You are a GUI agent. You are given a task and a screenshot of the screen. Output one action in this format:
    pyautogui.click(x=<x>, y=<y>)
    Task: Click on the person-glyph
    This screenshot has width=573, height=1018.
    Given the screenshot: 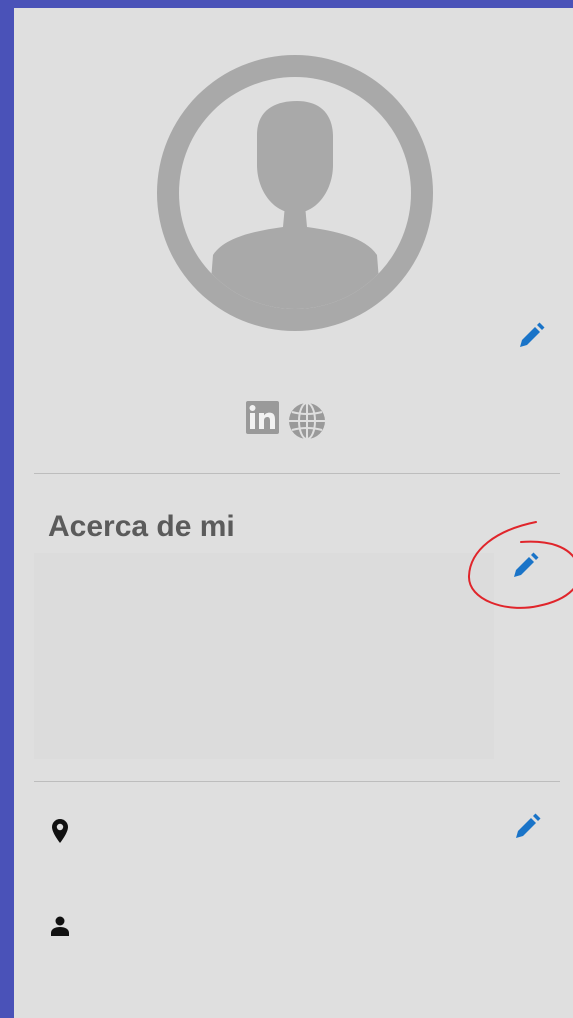 What is the action you would take?
    pyautogui.click(x=60, y=926)
    